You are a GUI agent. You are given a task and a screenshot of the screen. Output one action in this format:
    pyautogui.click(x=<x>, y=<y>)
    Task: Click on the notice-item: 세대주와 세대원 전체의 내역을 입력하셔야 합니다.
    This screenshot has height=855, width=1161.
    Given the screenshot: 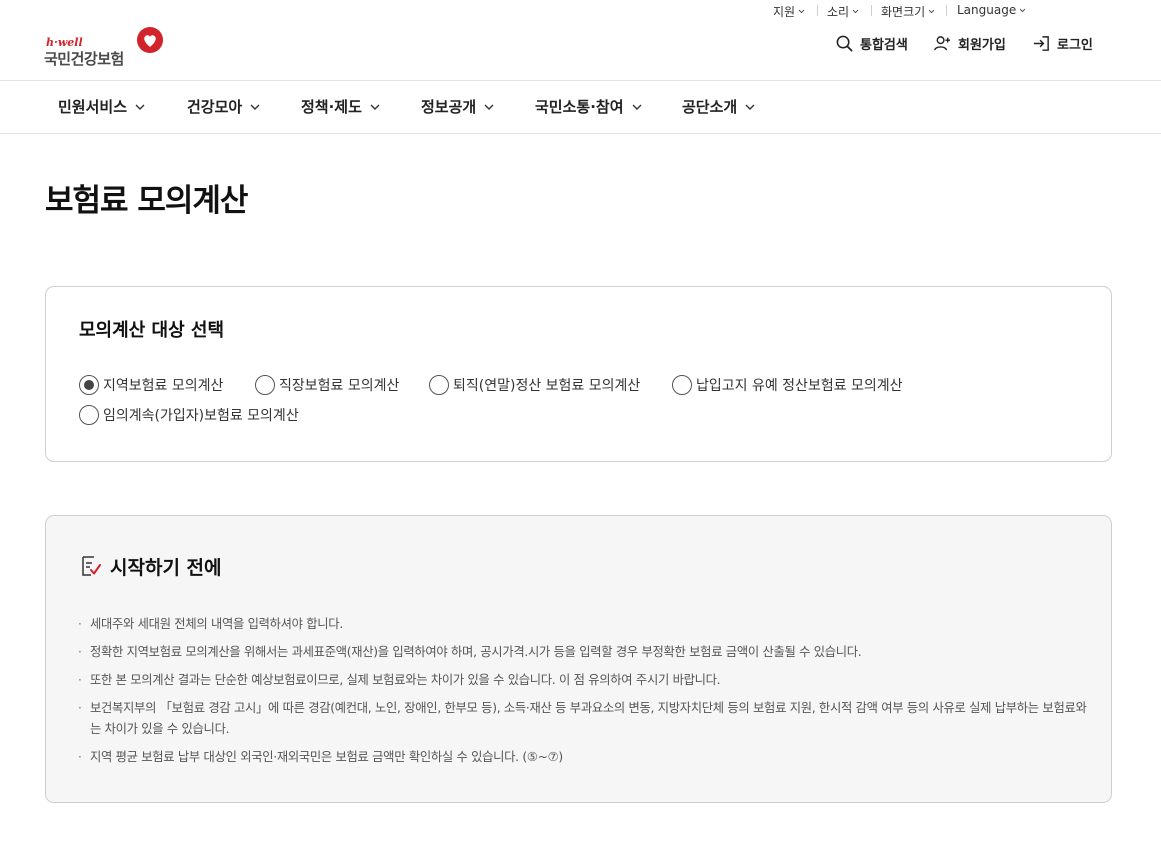 What is the action you would take?
    pyautogui.click(x=583, y=624)
    